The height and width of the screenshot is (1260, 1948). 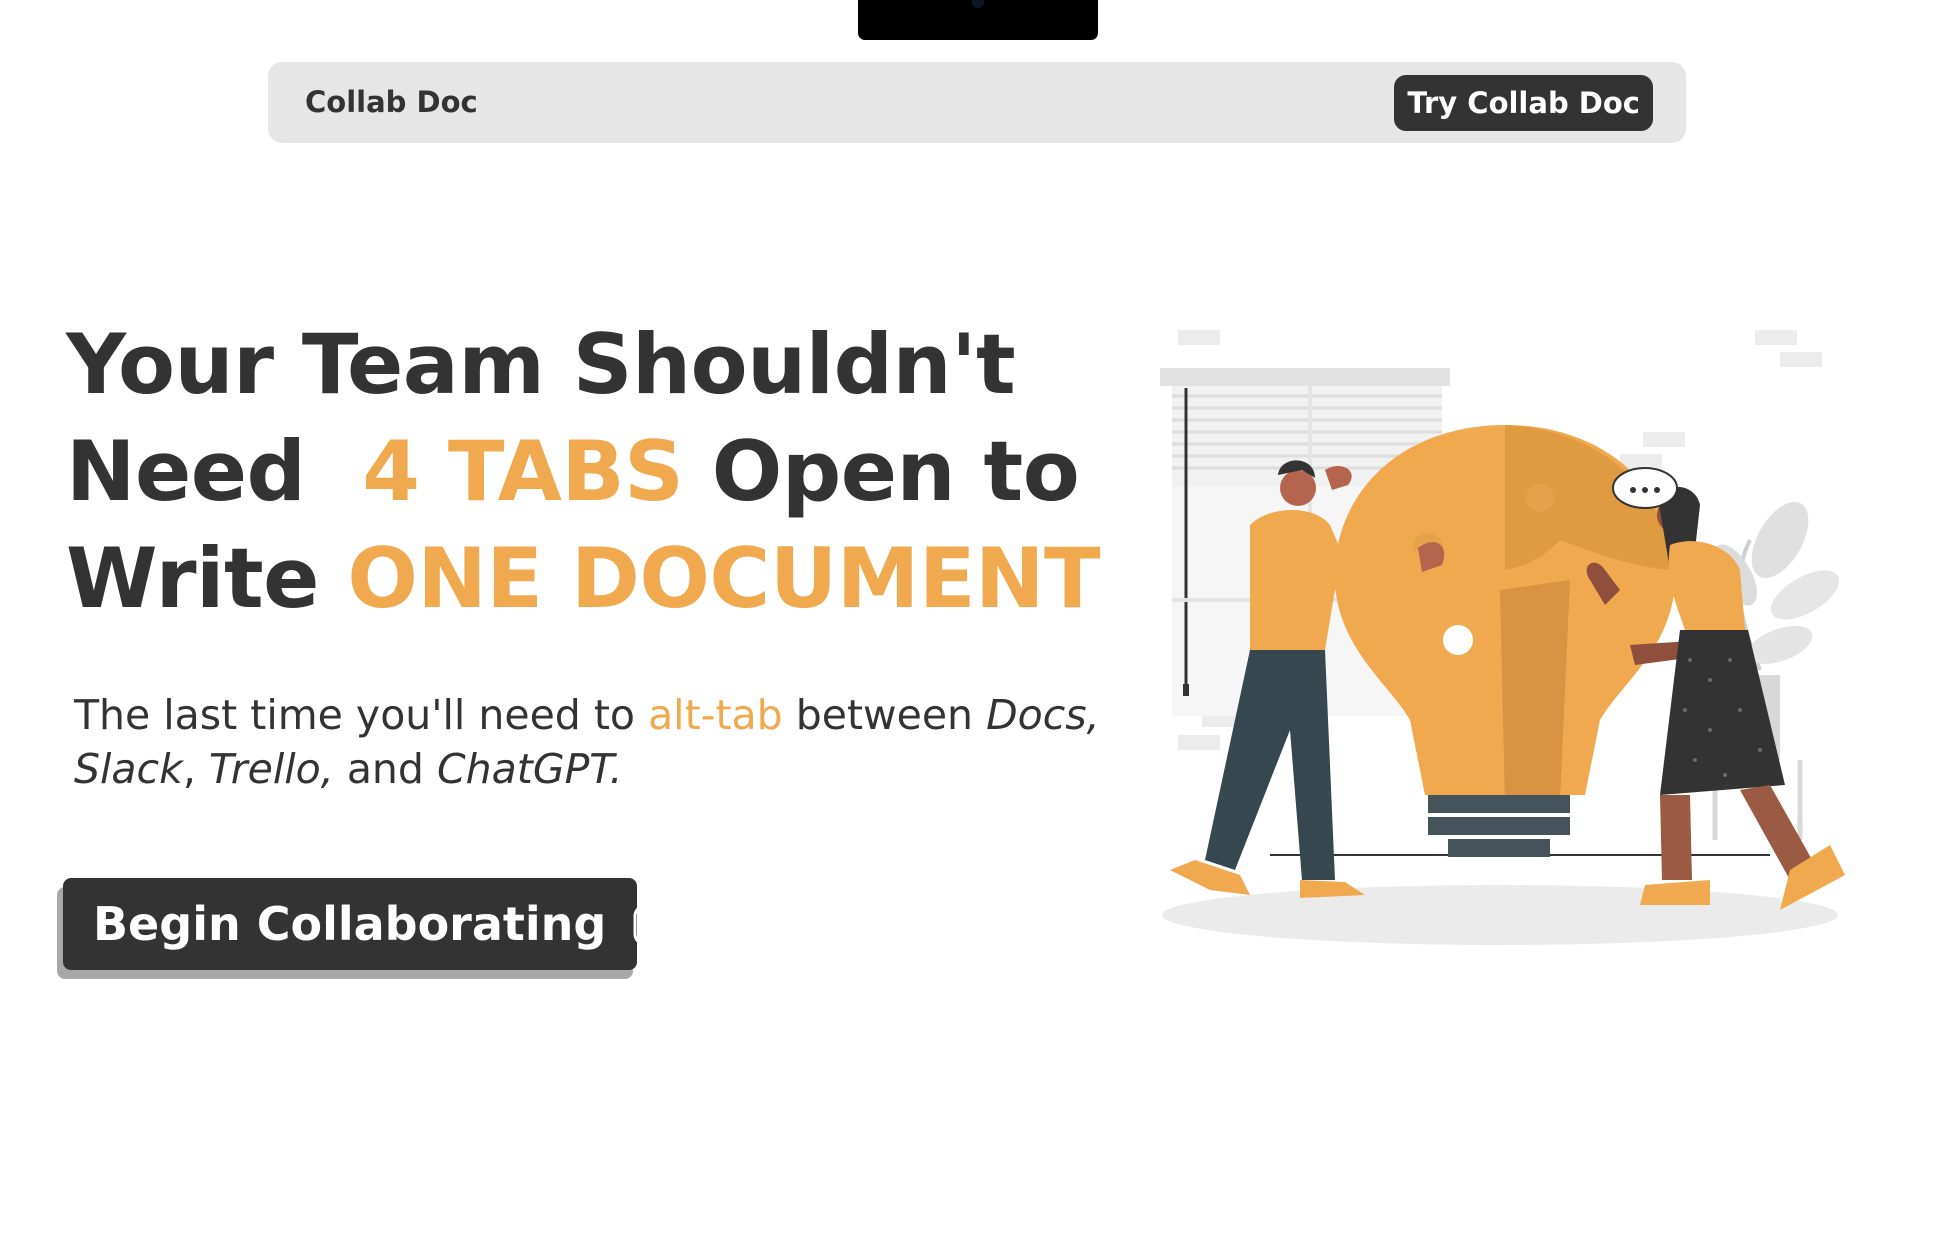 I want to click on try-collab-doc-button: Try Collab Doc, so click(x=1523, y=103).